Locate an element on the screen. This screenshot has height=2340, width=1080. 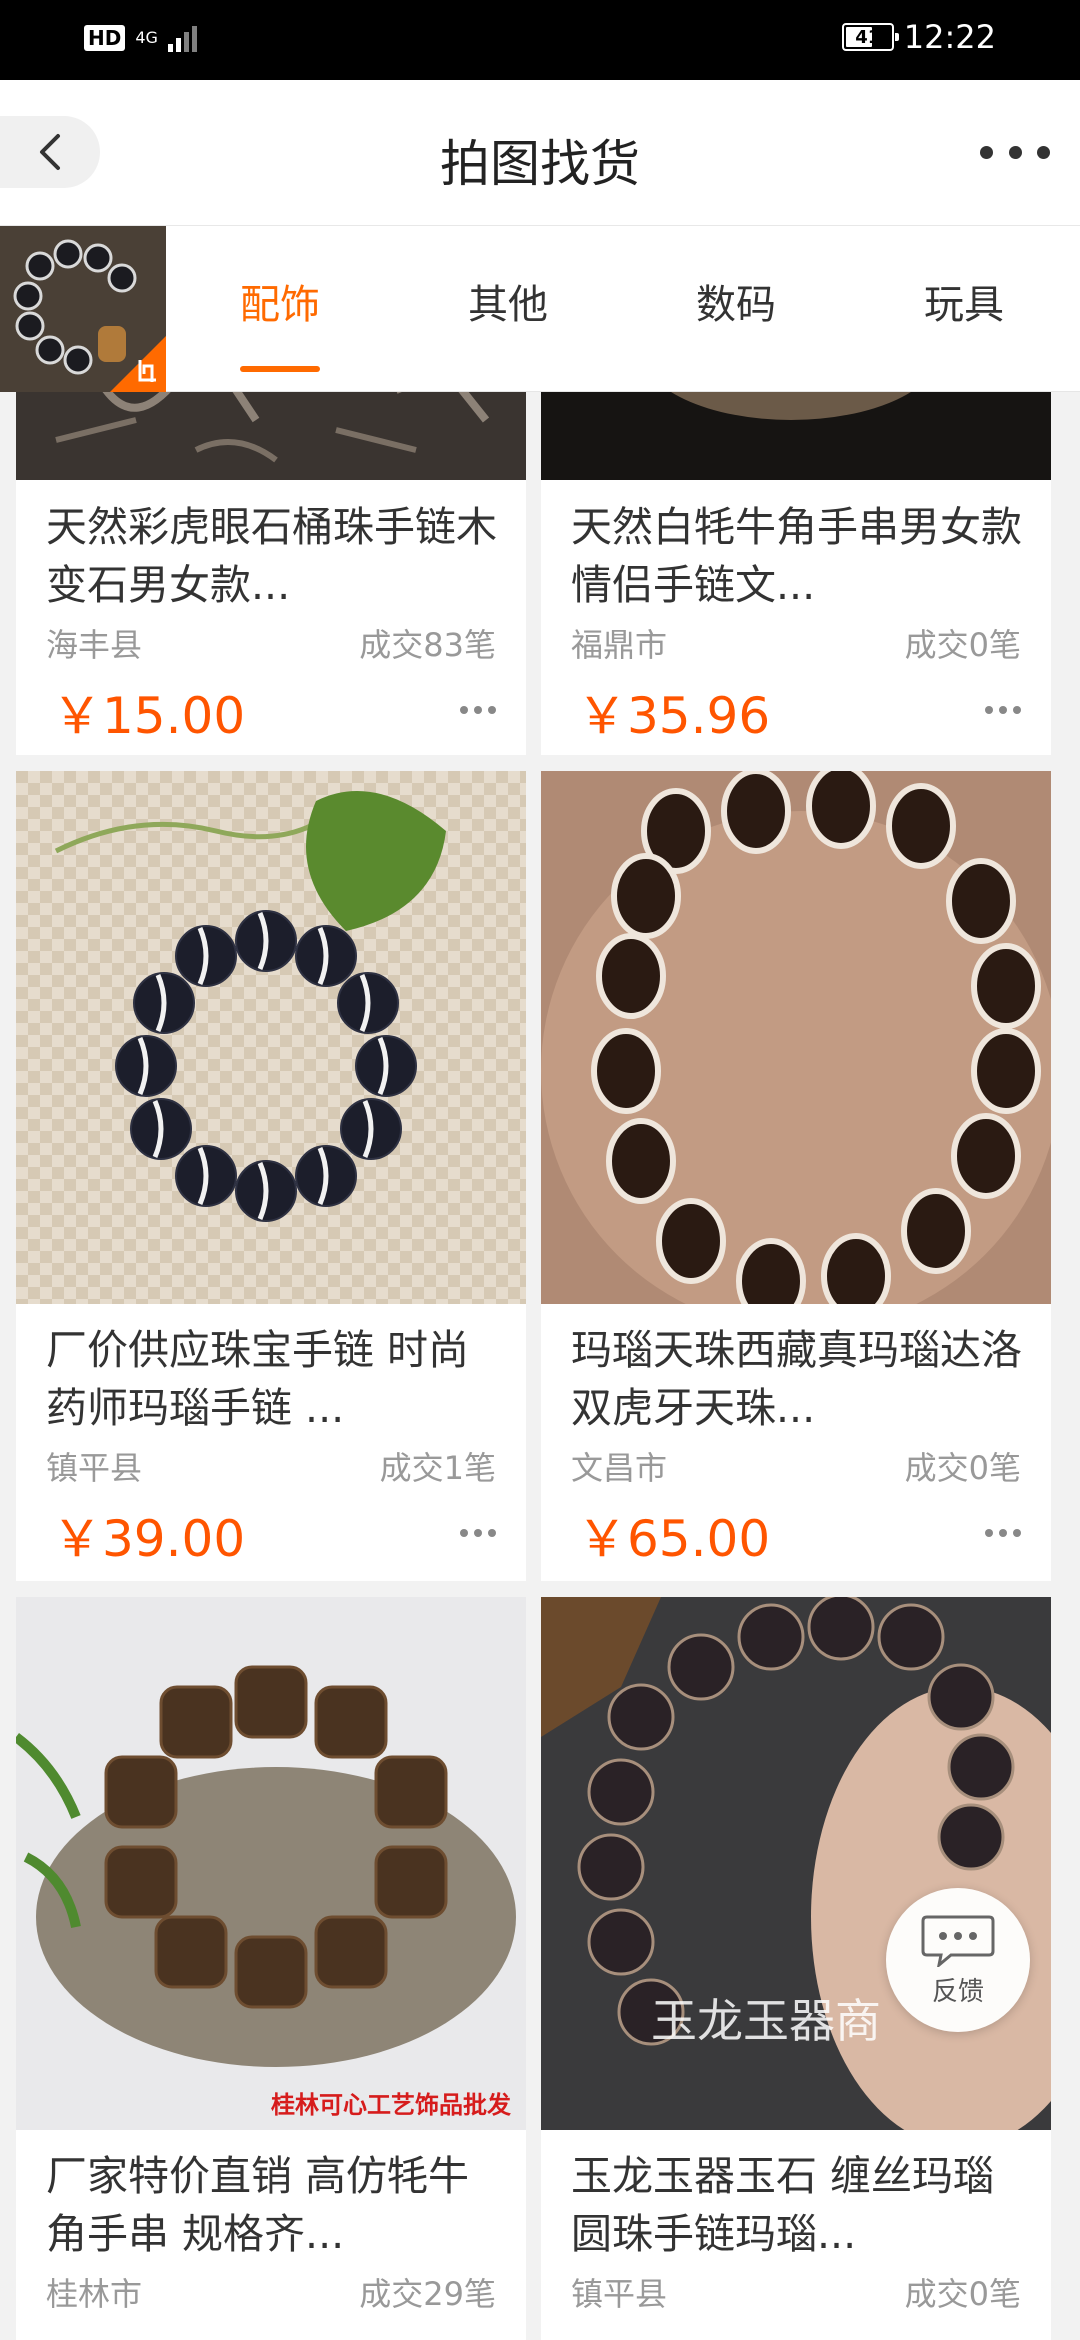
image-watermark: 玉龙玉器商 is located at coordinates (766, 2021).